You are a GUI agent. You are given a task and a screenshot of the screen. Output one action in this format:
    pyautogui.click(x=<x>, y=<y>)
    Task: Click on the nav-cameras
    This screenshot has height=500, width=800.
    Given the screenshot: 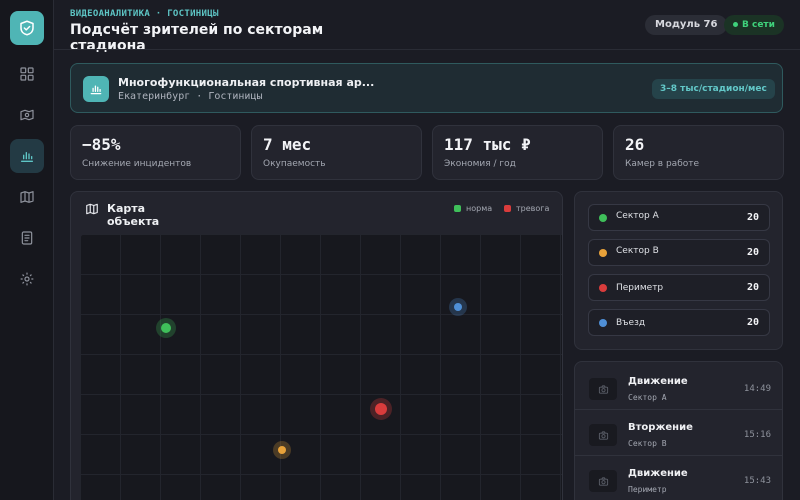 What is the action you would take?
    pyautogui.click(x=27, y=115)
    